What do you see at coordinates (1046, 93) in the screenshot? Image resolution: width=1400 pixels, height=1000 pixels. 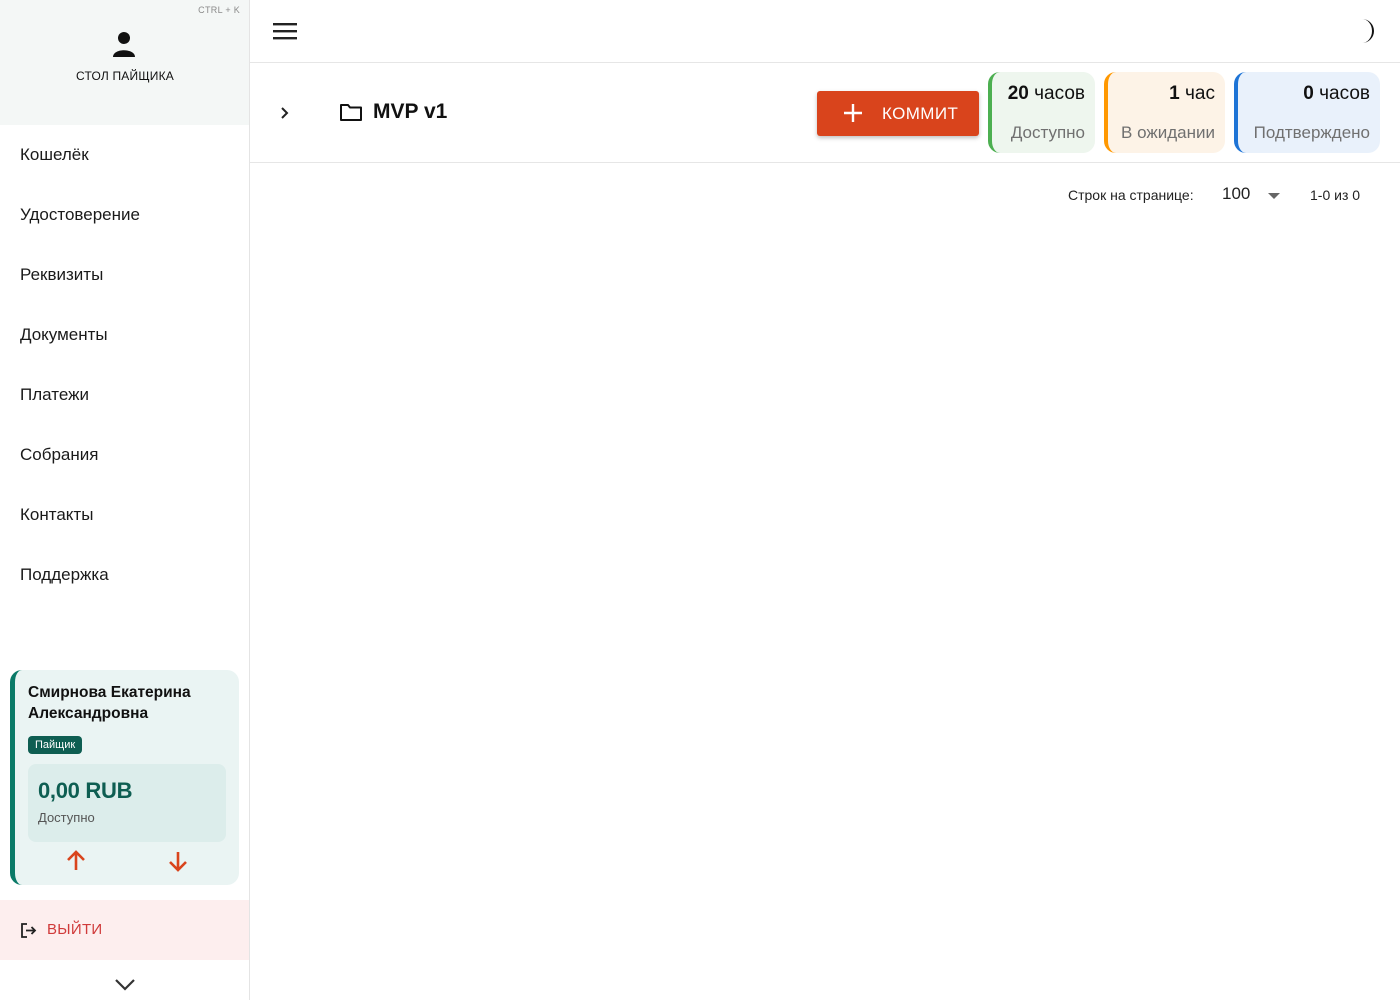 I see `stat-available-value: 20 часов` at bounding box center [1046, 93].